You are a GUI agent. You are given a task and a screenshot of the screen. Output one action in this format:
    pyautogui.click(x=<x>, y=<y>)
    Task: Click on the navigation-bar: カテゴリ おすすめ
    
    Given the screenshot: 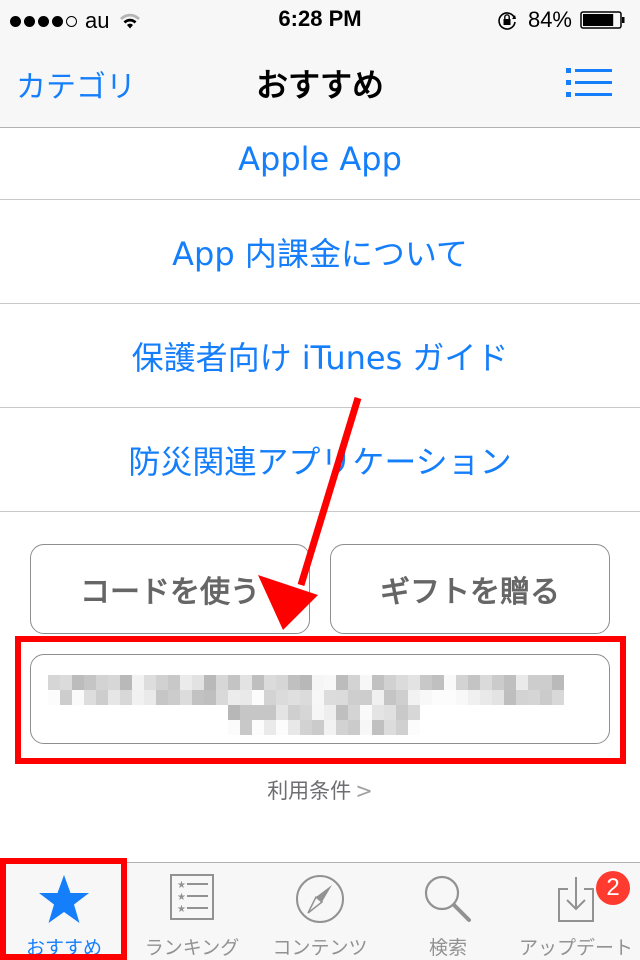 What is the action you would take?
    pyautogui.click(x=320, y=84)
    